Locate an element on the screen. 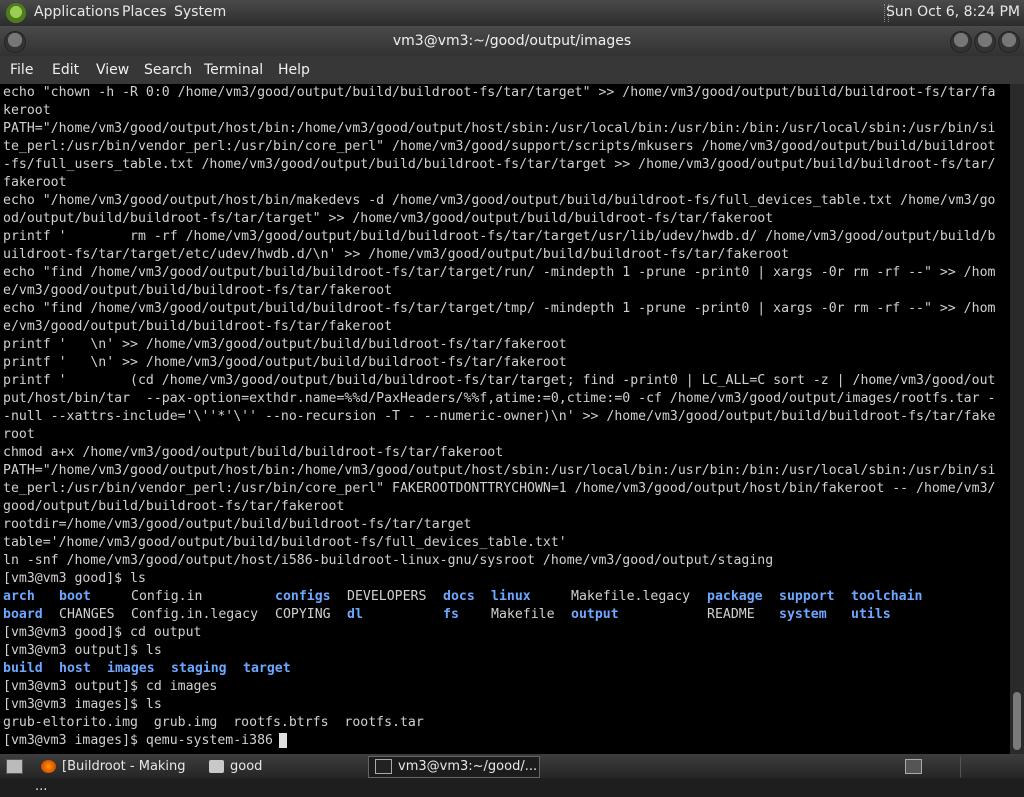 This screenshot has width=1024, height=797. ls-entry: utils is located at coordinates (871, 614).